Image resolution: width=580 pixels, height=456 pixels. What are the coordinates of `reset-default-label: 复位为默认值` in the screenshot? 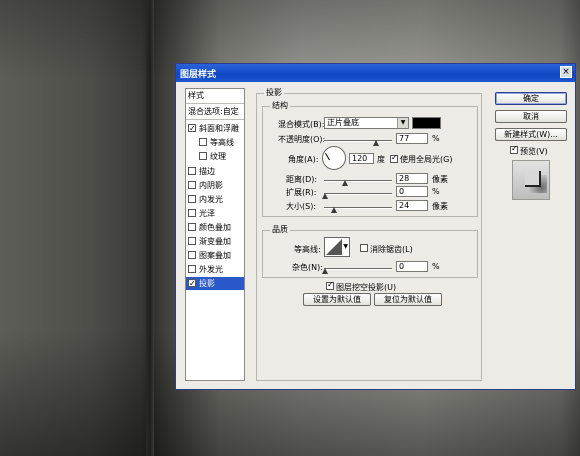 It's located at (408, 299).